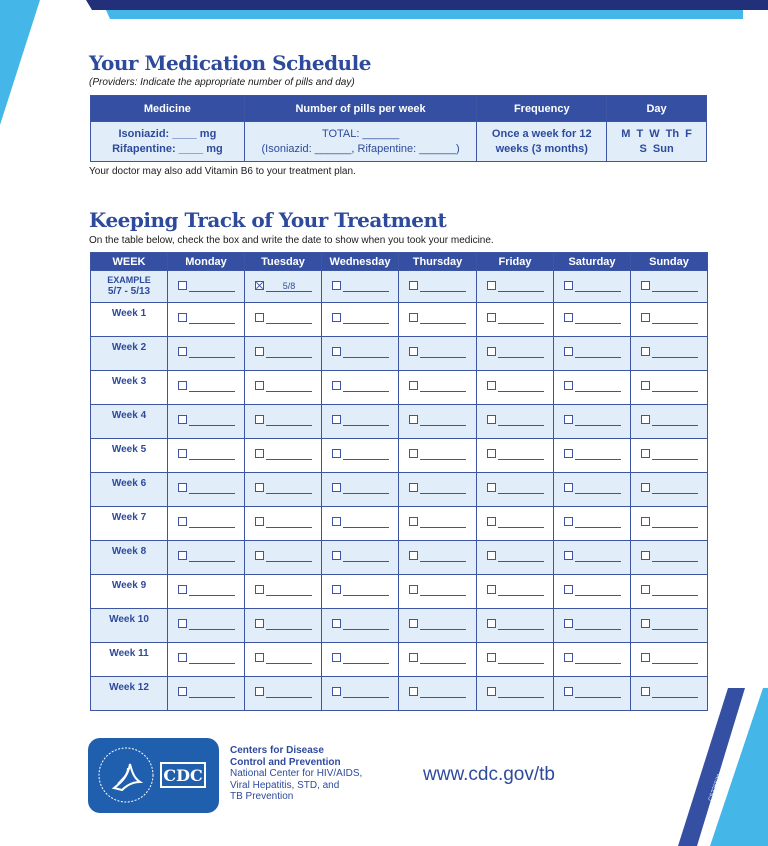  I want to click on cdc-tb-url-link: www.cdc.gov/tb, so click(489, 775).